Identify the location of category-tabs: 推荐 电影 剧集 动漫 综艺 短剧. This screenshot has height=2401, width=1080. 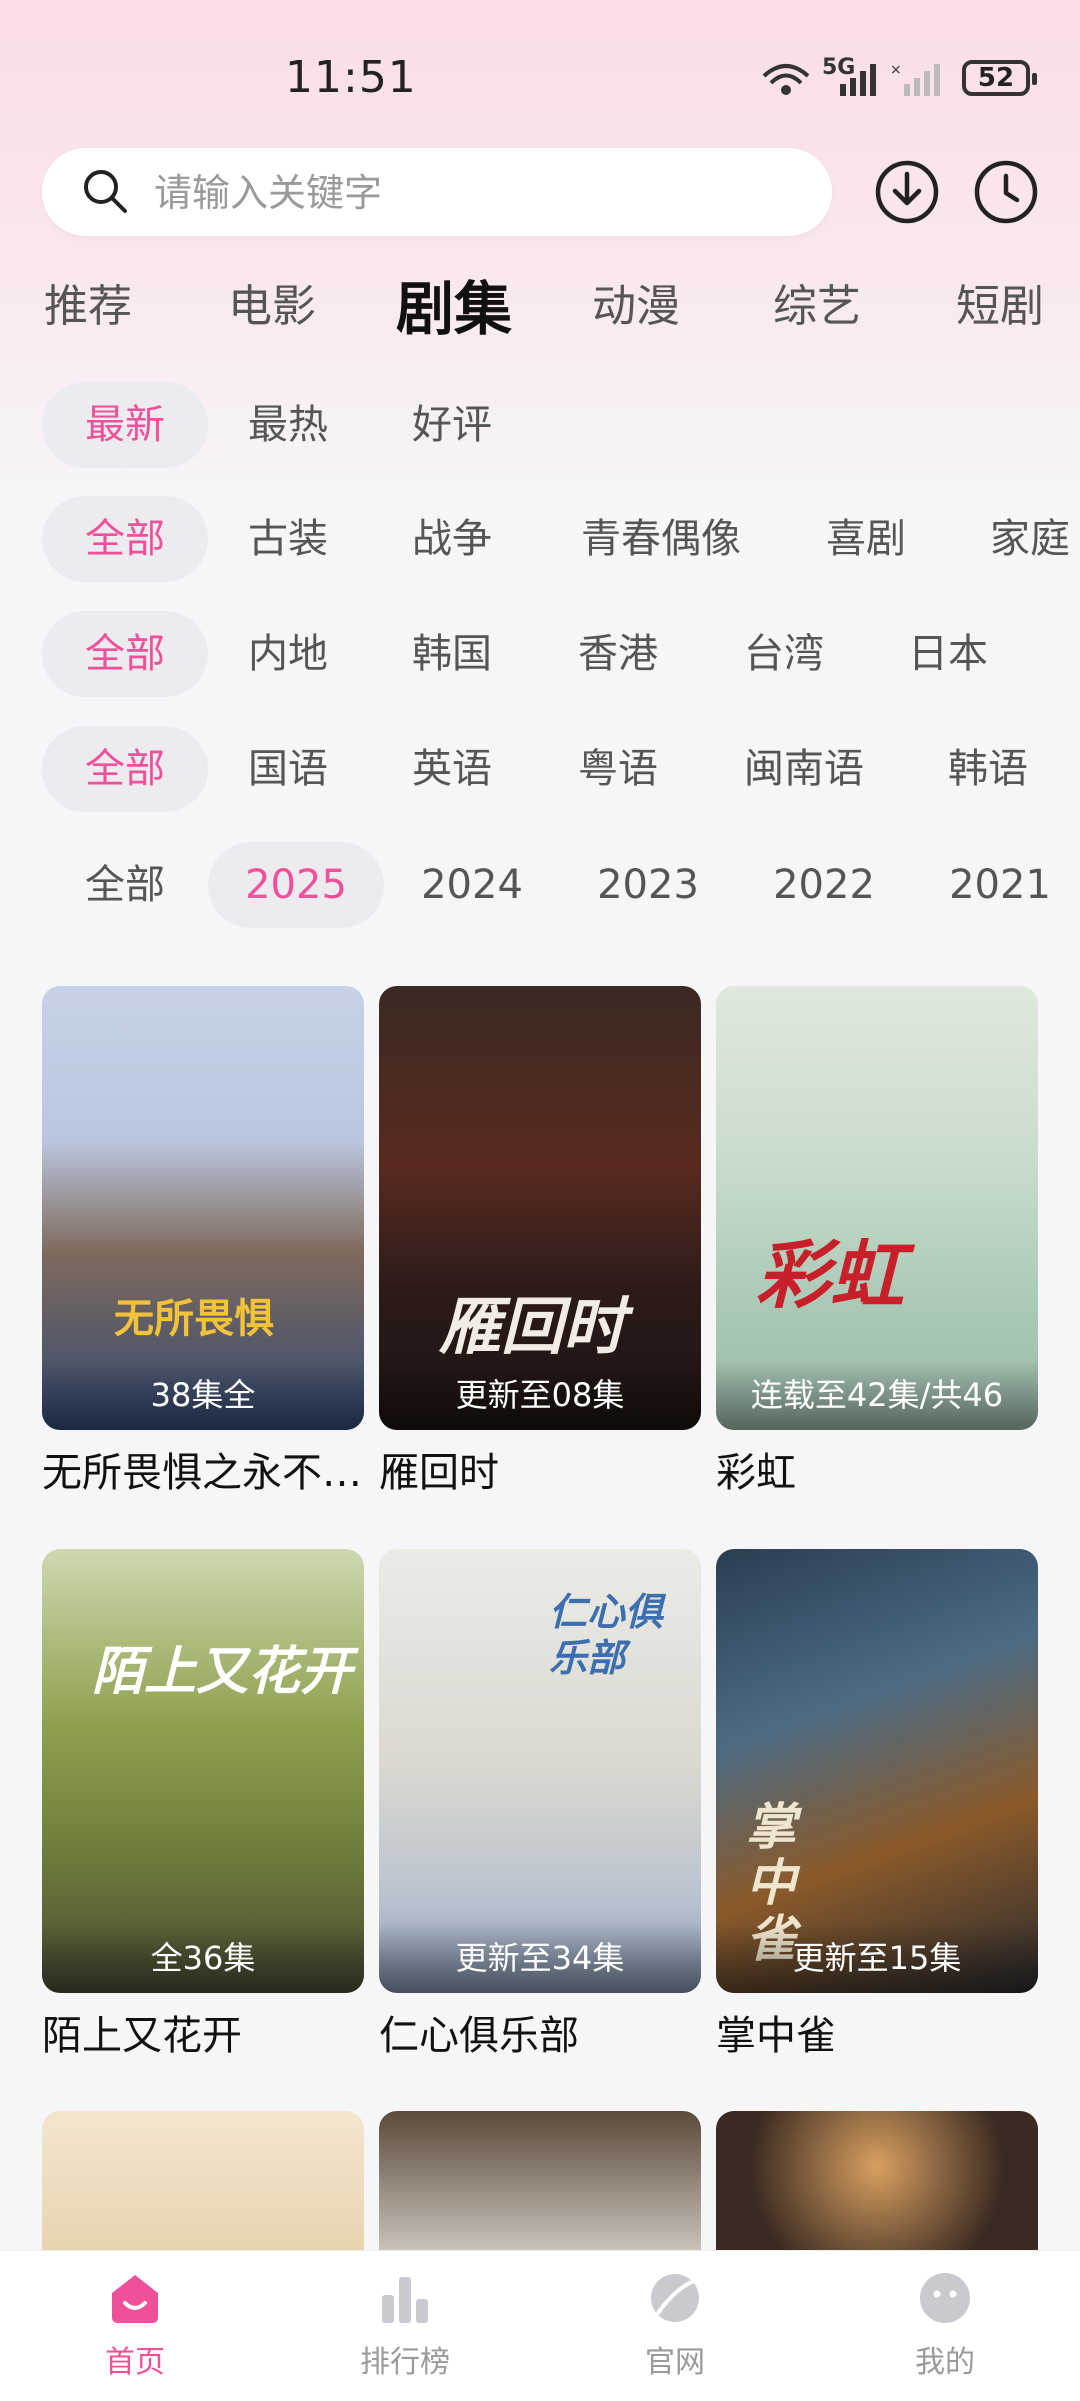
(540, 310).